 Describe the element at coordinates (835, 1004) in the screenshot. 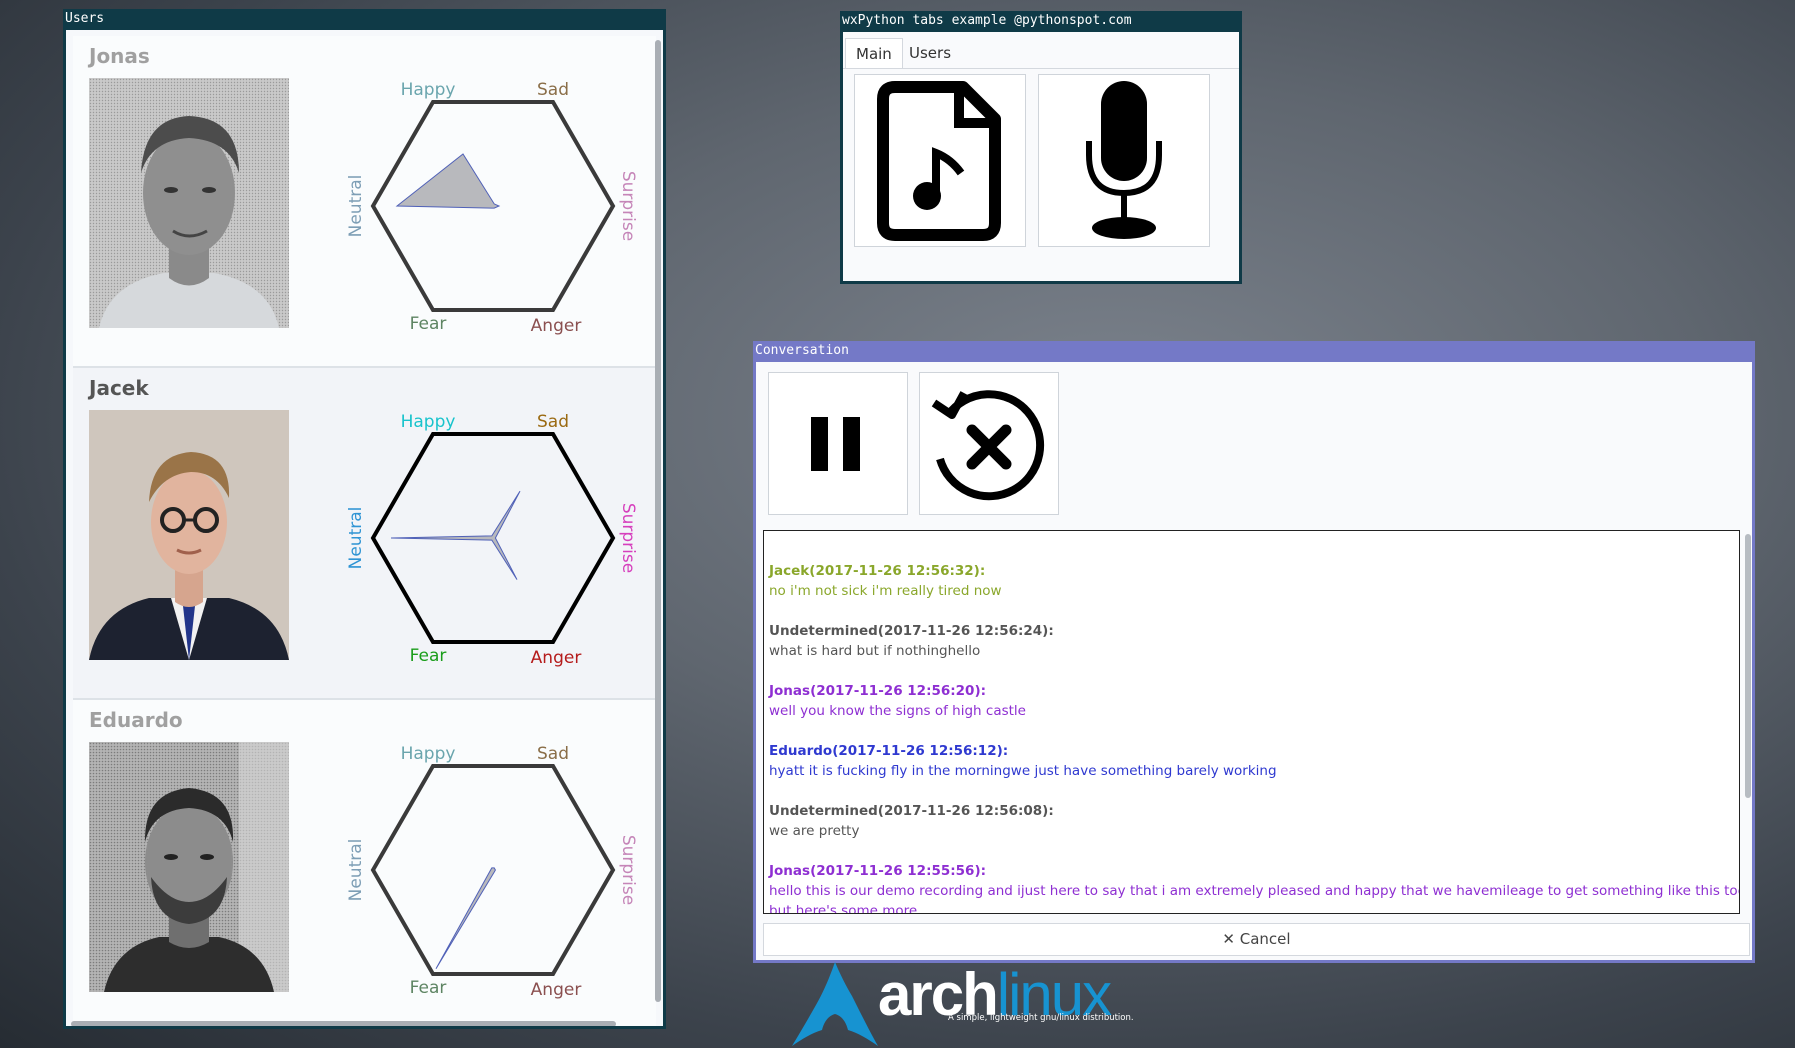

I see `arch-icon` at that location.